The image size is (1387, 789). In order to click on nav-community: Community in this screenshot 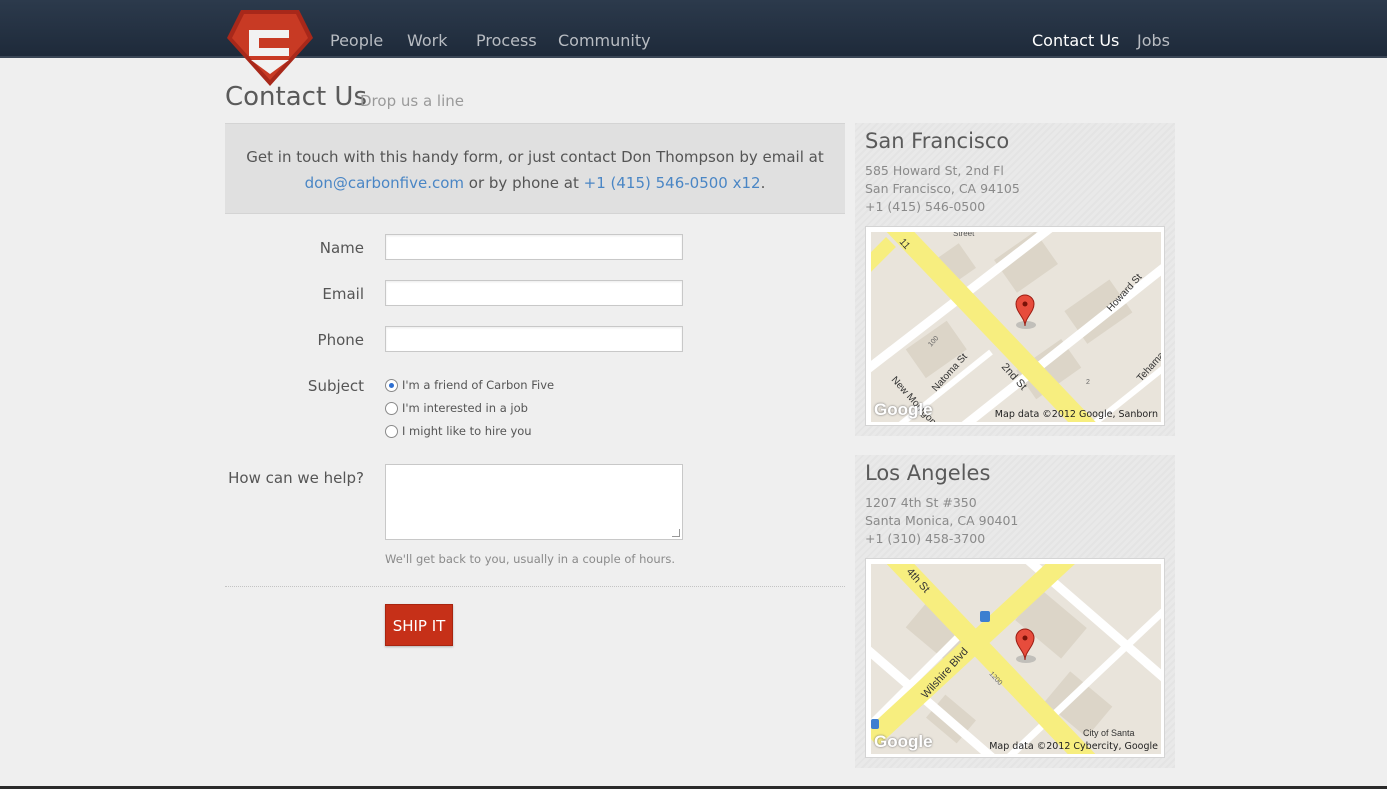, I will do `click(604, 40)`.